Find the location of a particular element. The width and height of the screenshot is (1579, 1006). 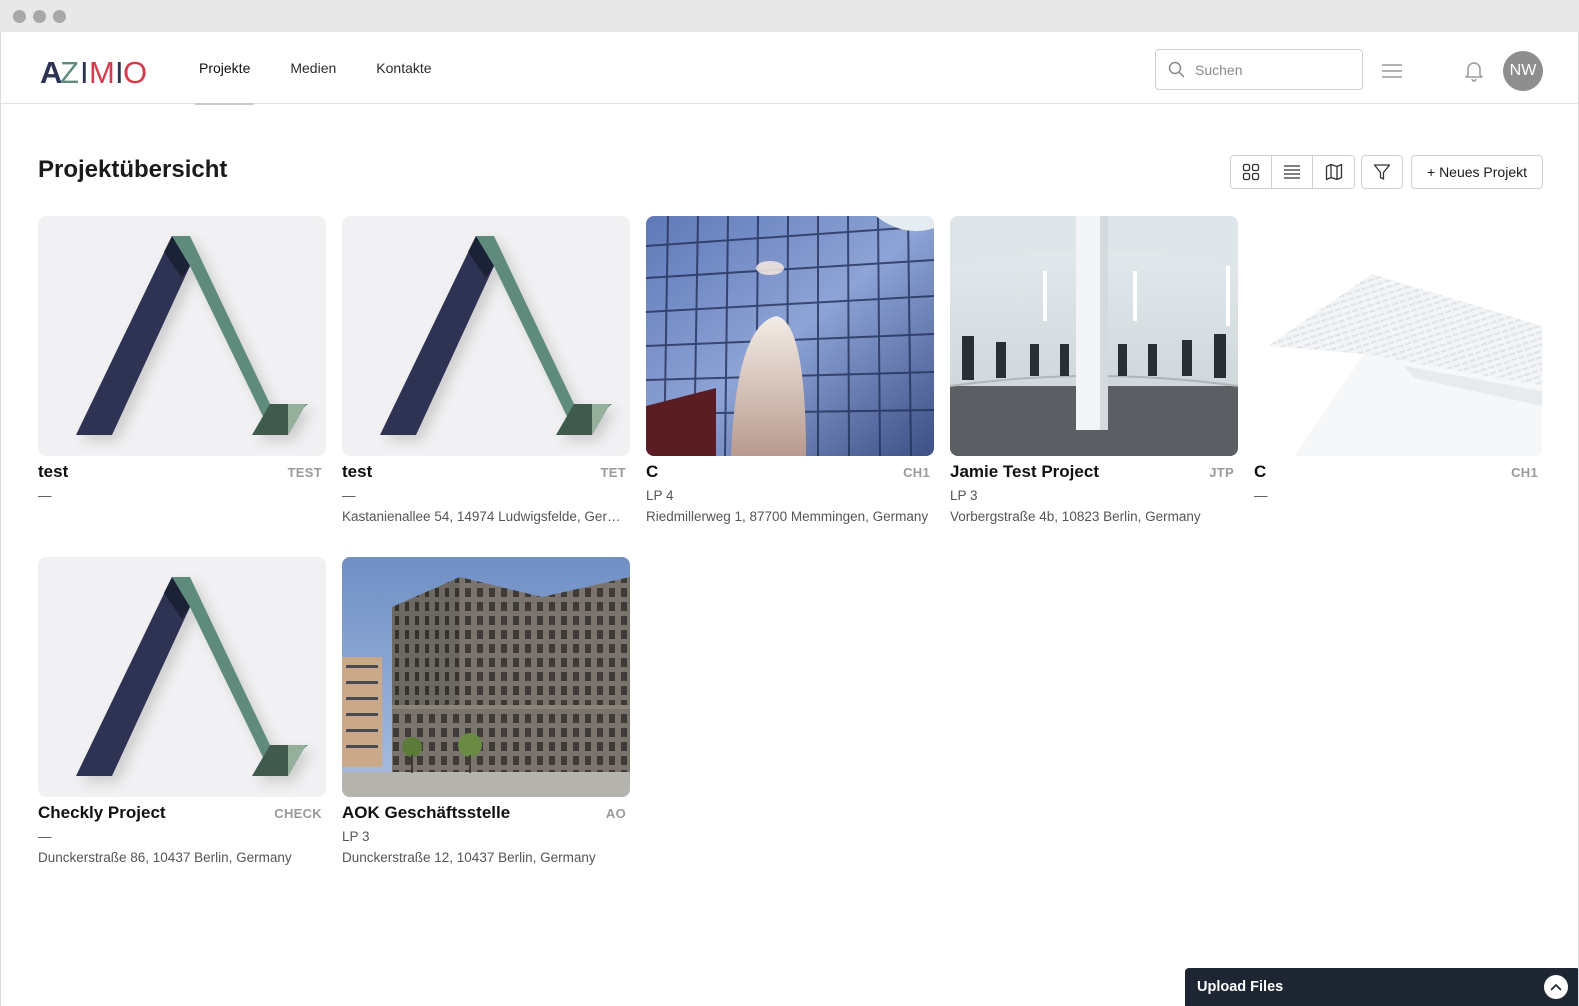

chevron-up-icon is located at coordinates (1556, 987).